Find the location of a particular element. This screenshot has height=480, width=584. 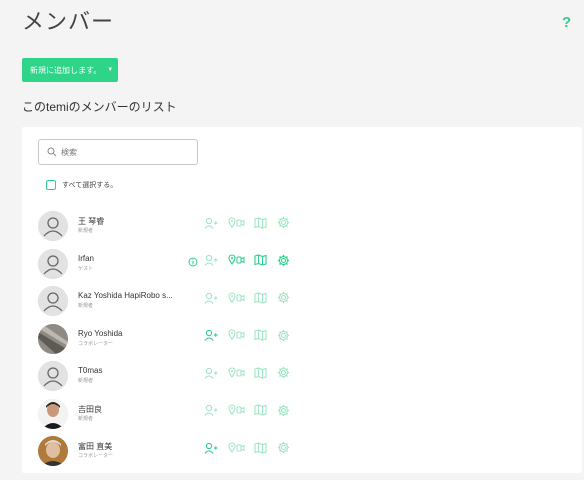

select-all-checkbox: すべて選択する。 is located at coordinates (81, 185).